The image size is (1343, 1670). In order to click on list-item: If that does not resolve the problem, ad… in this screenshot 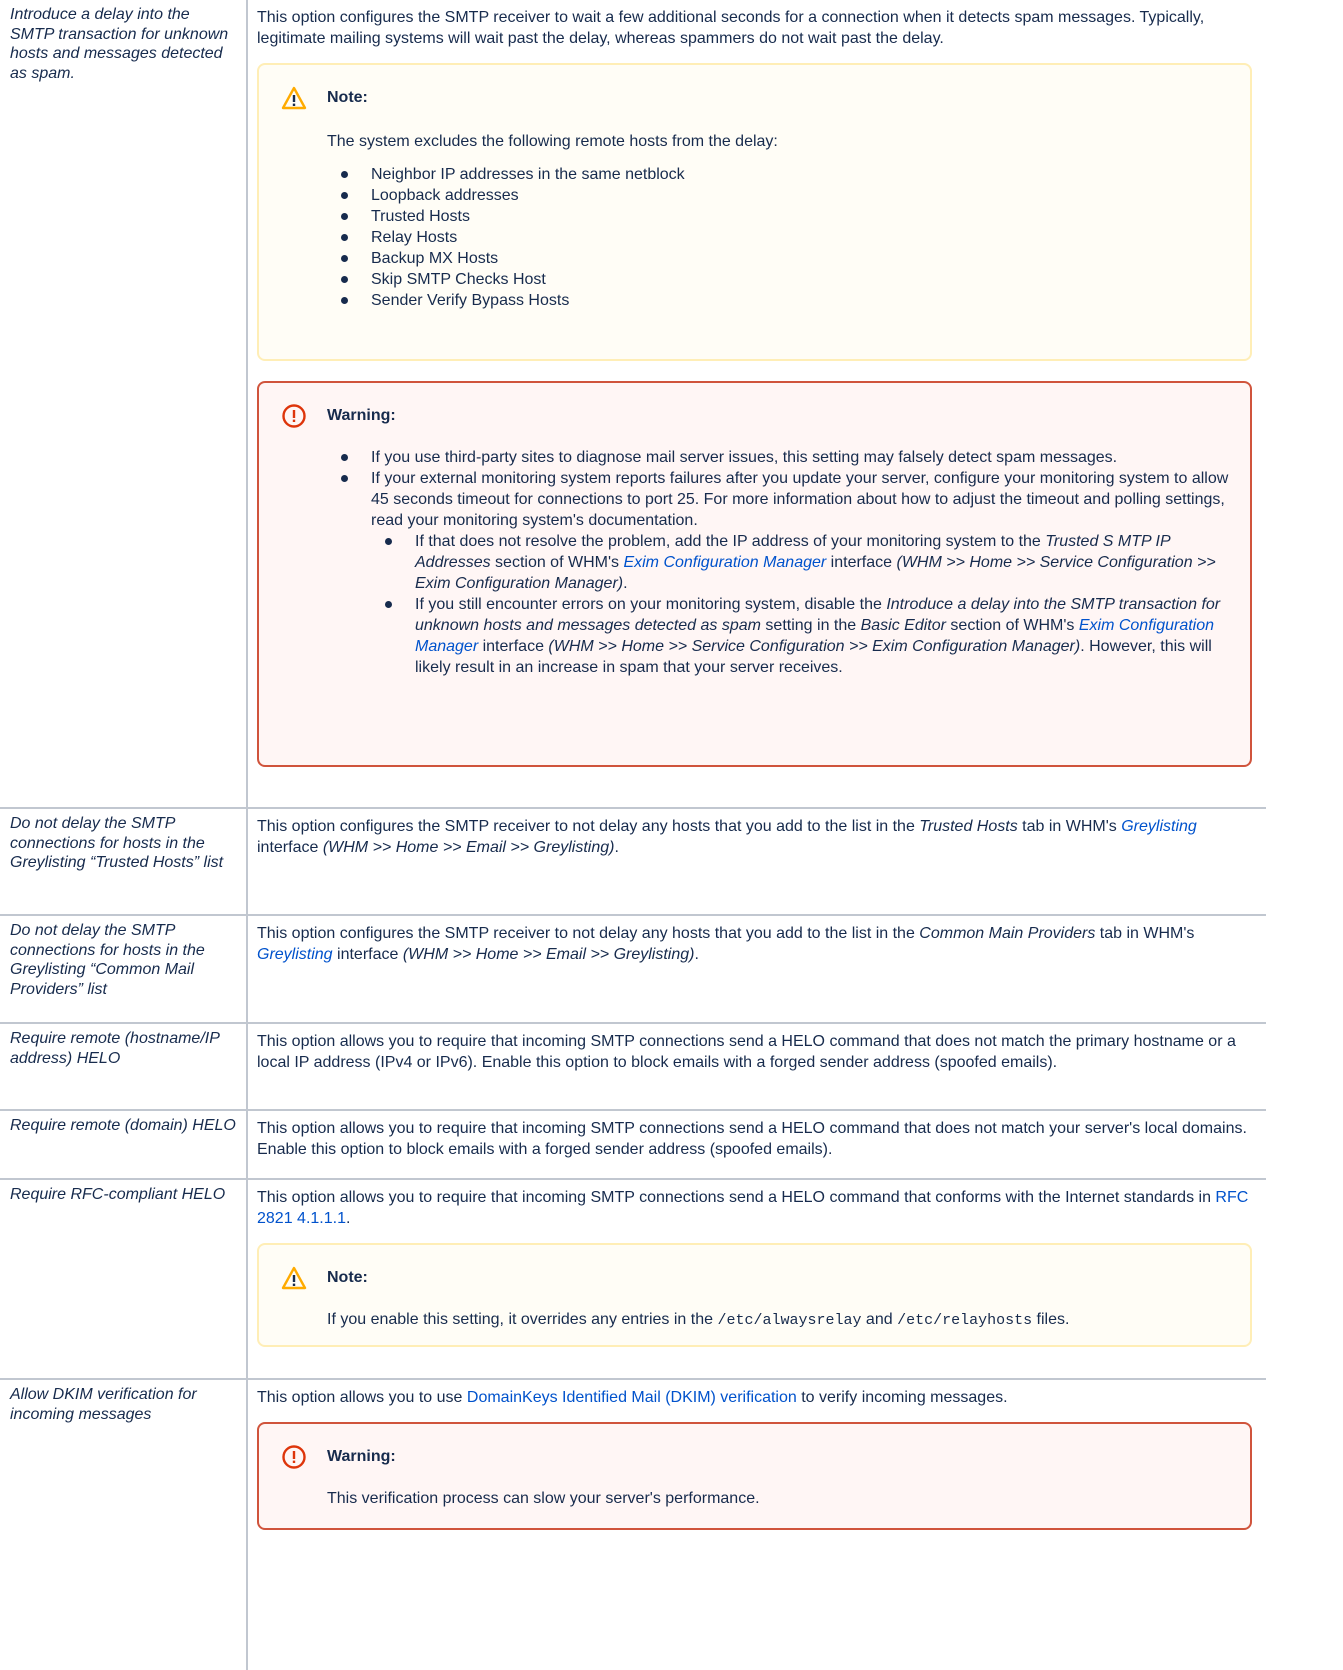, I will do `click(807, 562)`.